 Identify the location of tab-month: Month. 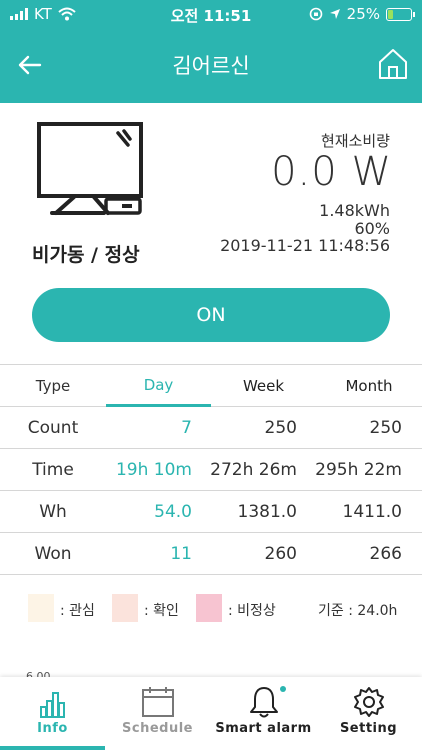
(369, 386).